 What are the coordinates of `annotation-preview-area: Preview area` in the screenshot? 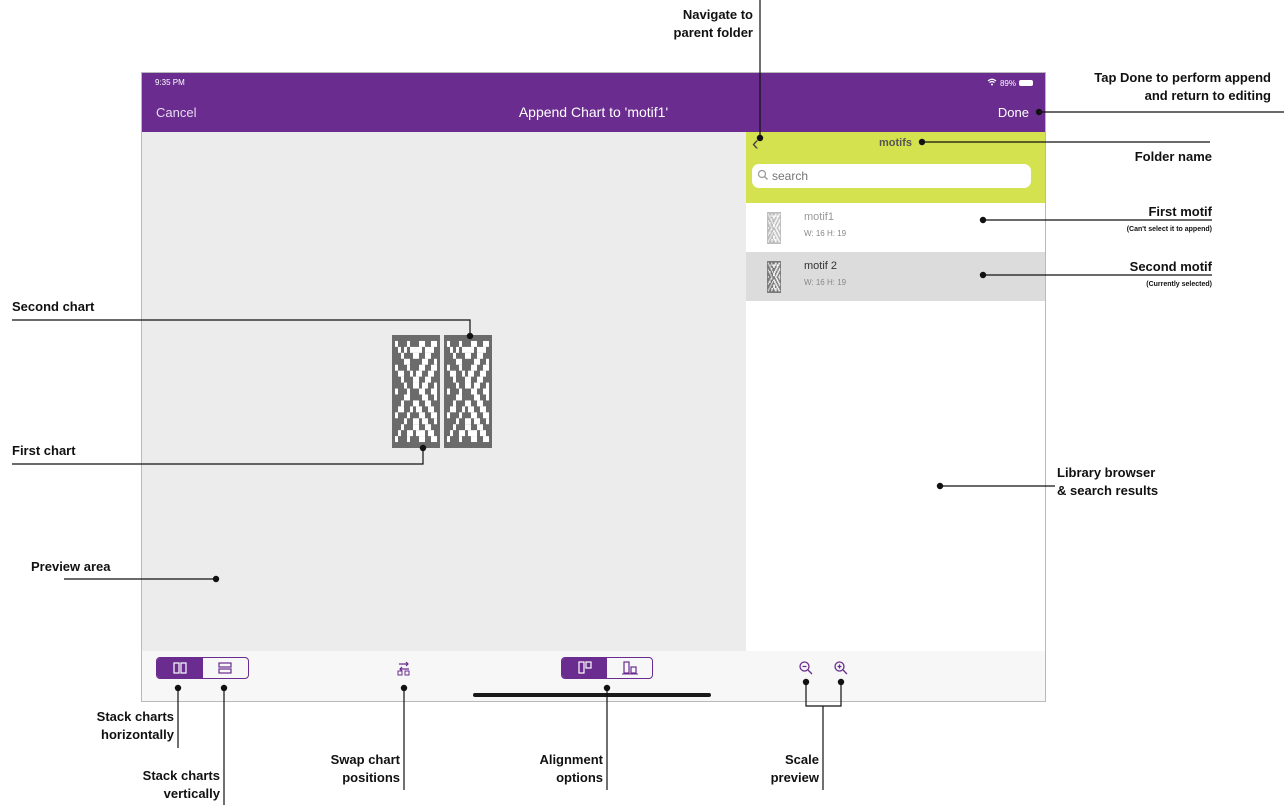 It's located at (71, 566).